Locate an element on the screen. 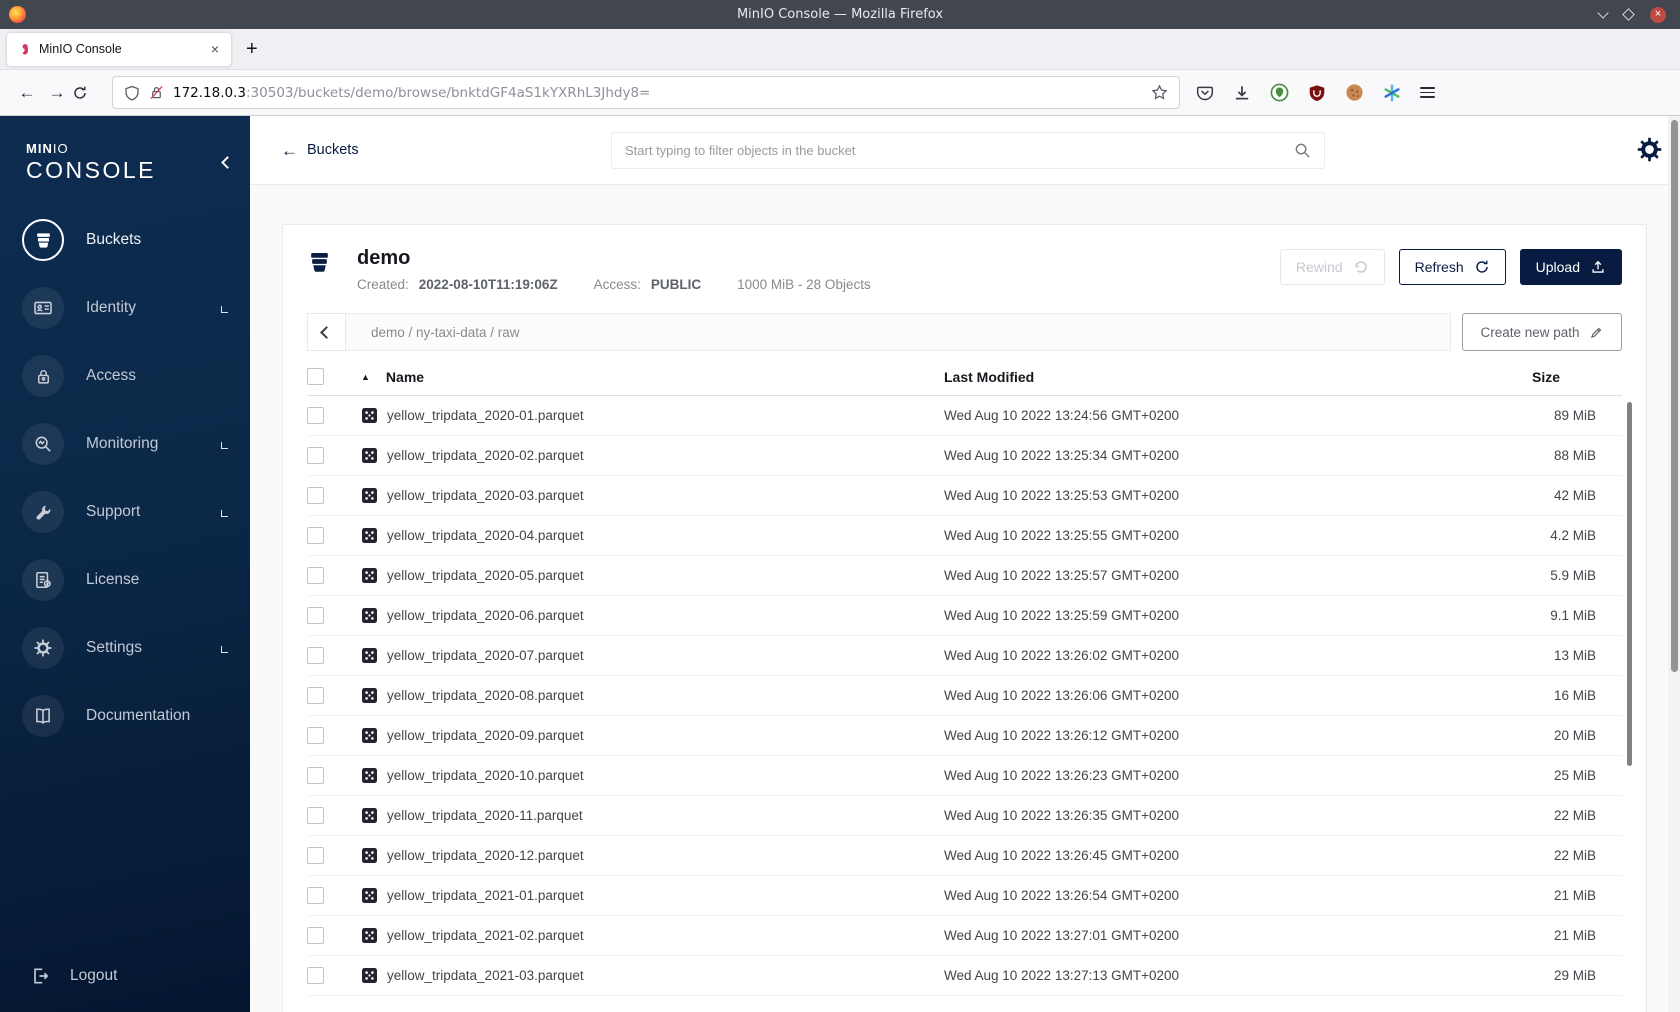 Image resolution: width=1680 pixels, height=1012 pixels. object-name: yellow_tripdata_2020-09.parquet is located at coordinates (485, 735).